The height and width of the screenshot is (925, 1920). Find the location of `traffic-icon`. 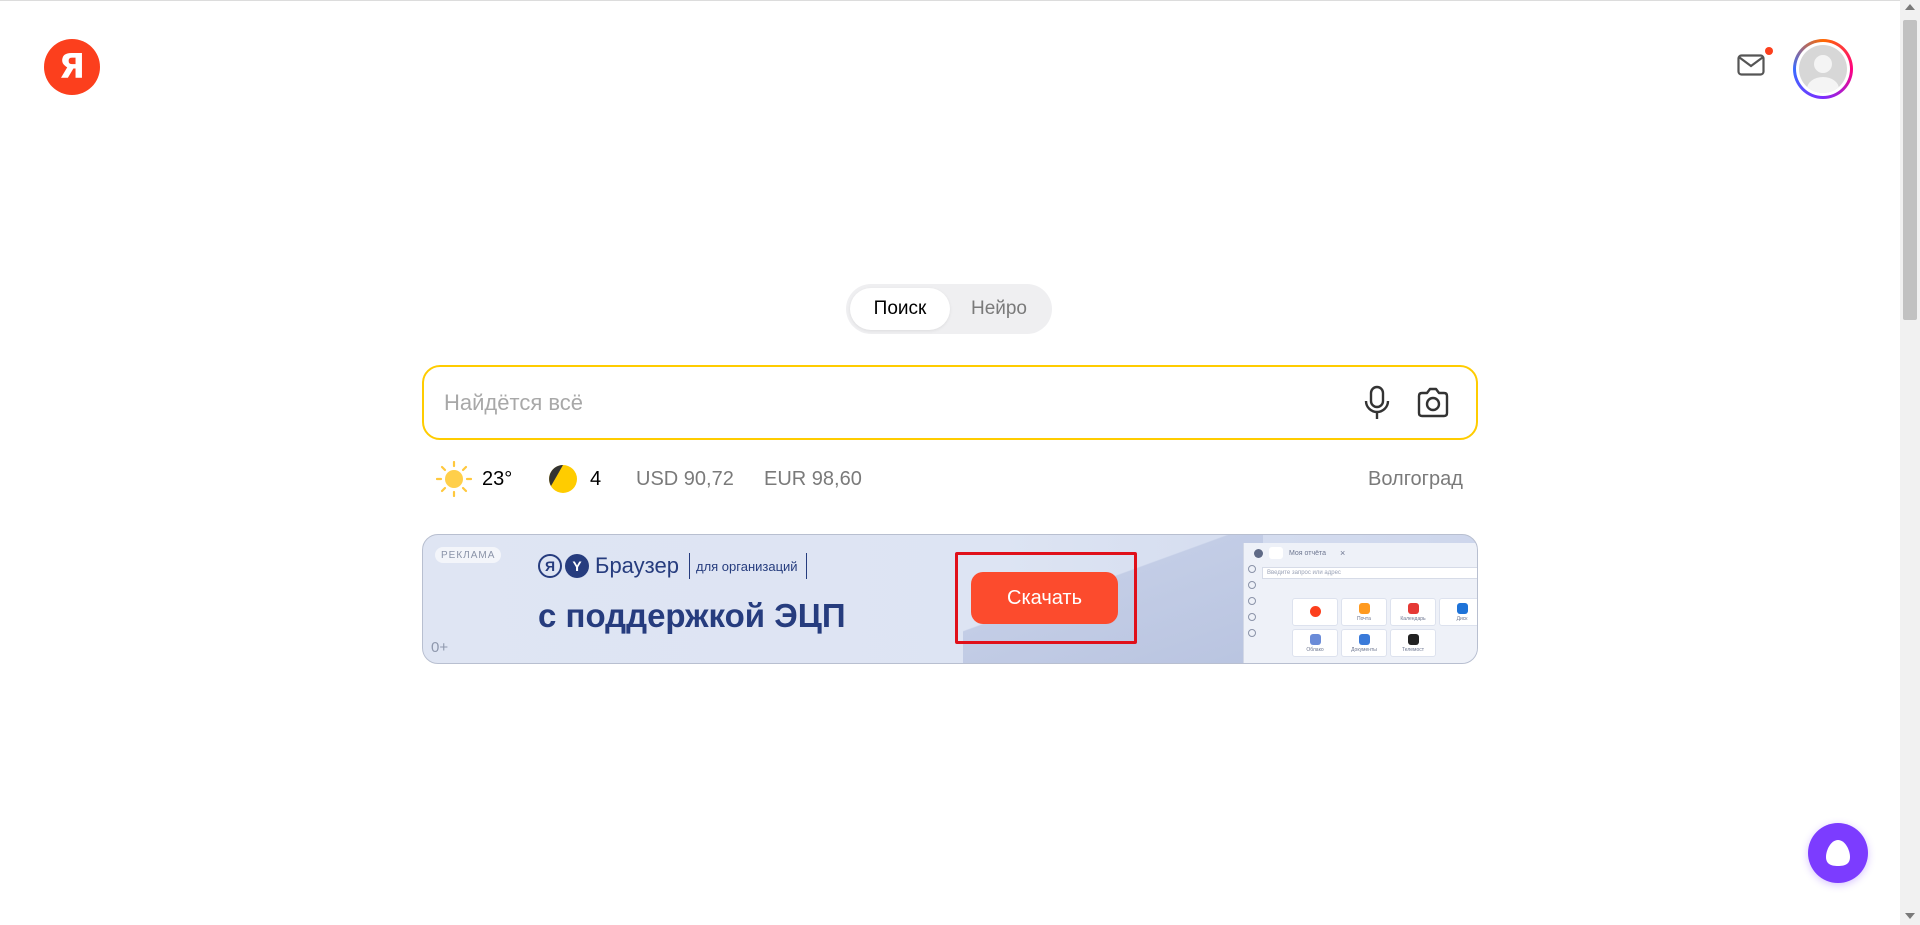

traffic-icon is located at coordinates (563, 479).